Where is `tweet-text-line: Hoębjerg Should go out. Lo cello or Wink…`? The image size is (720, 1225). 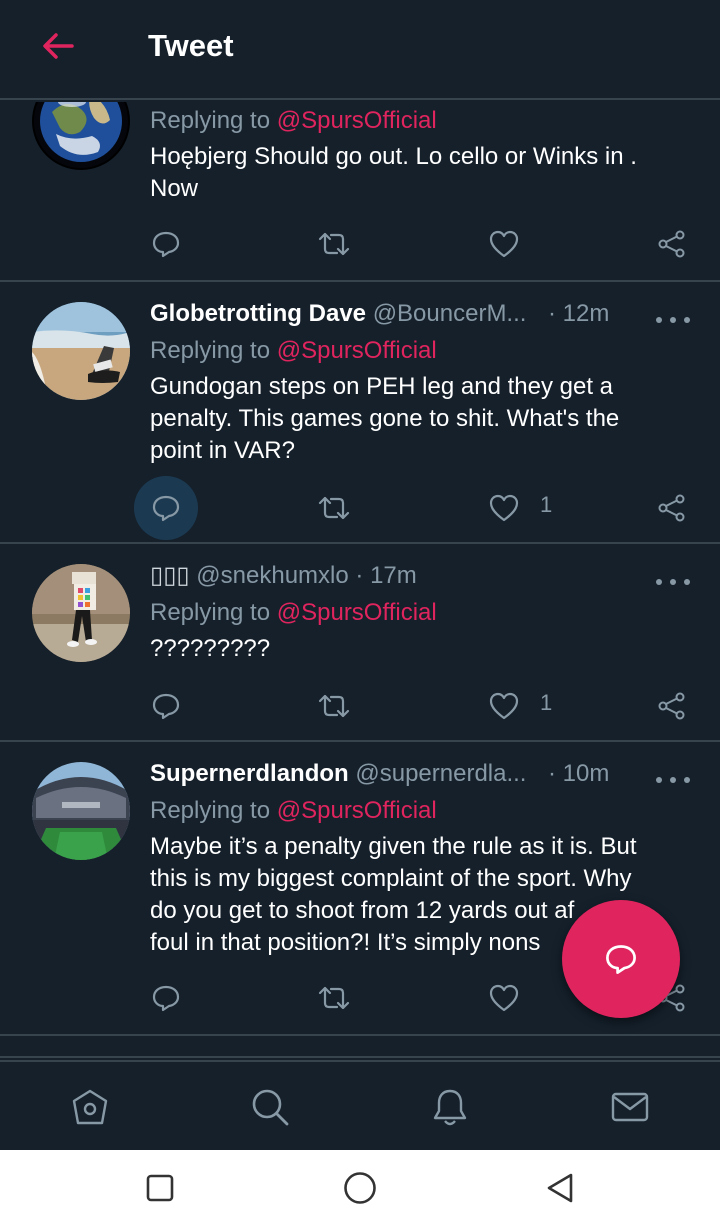
tweet-text-line: Hoębjerg Should go out. Lo cello or Wink… is located at coordinates (393, 156).